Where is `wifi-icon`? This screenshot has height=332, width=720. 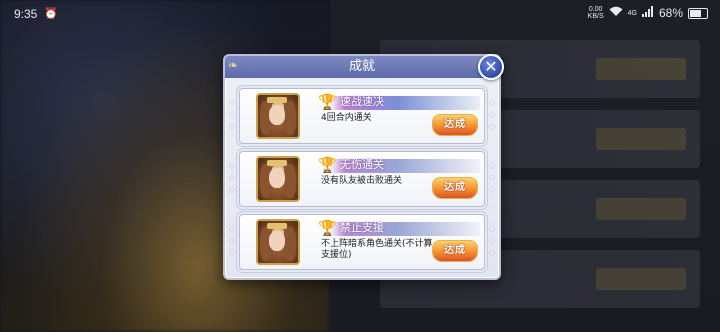
wifi-icon is located at coordinates (616, 13).